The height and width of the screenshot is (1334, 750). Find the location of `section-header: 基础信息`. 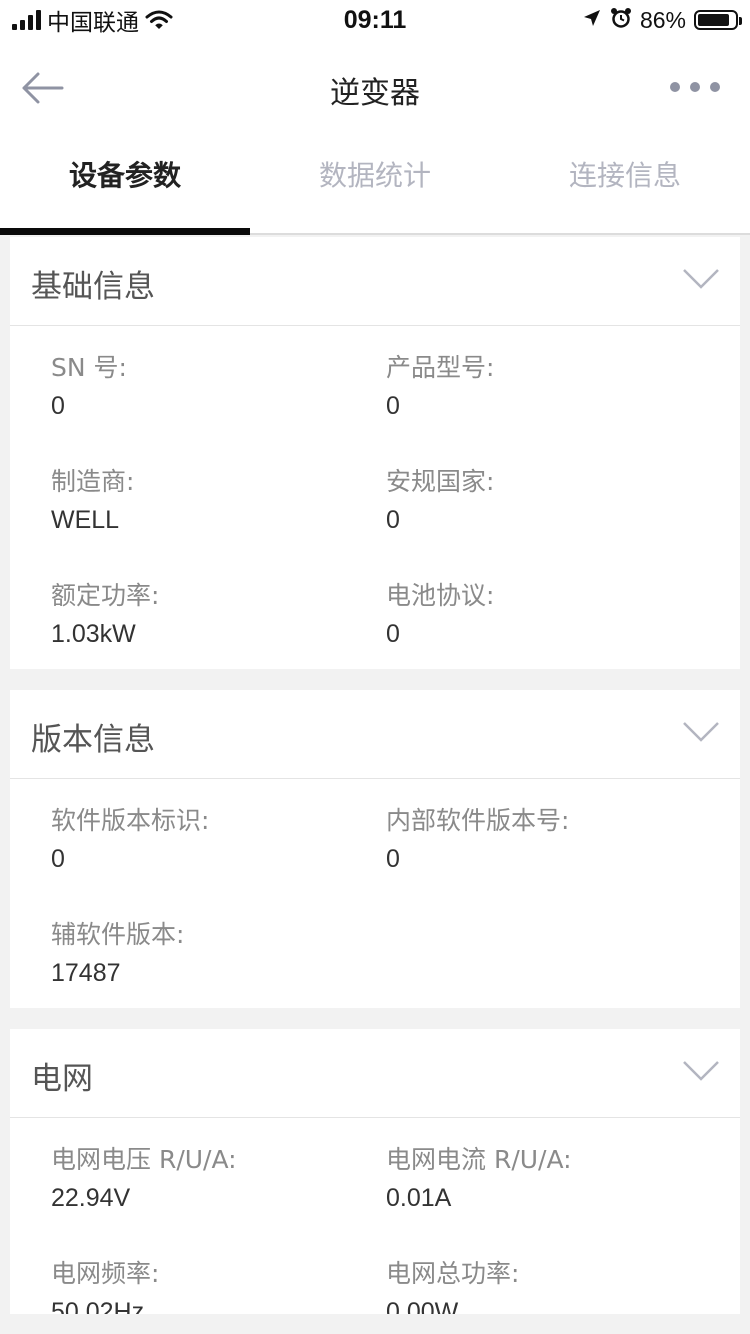

section-header: 基础信息 is located at coordinates (375, 281).